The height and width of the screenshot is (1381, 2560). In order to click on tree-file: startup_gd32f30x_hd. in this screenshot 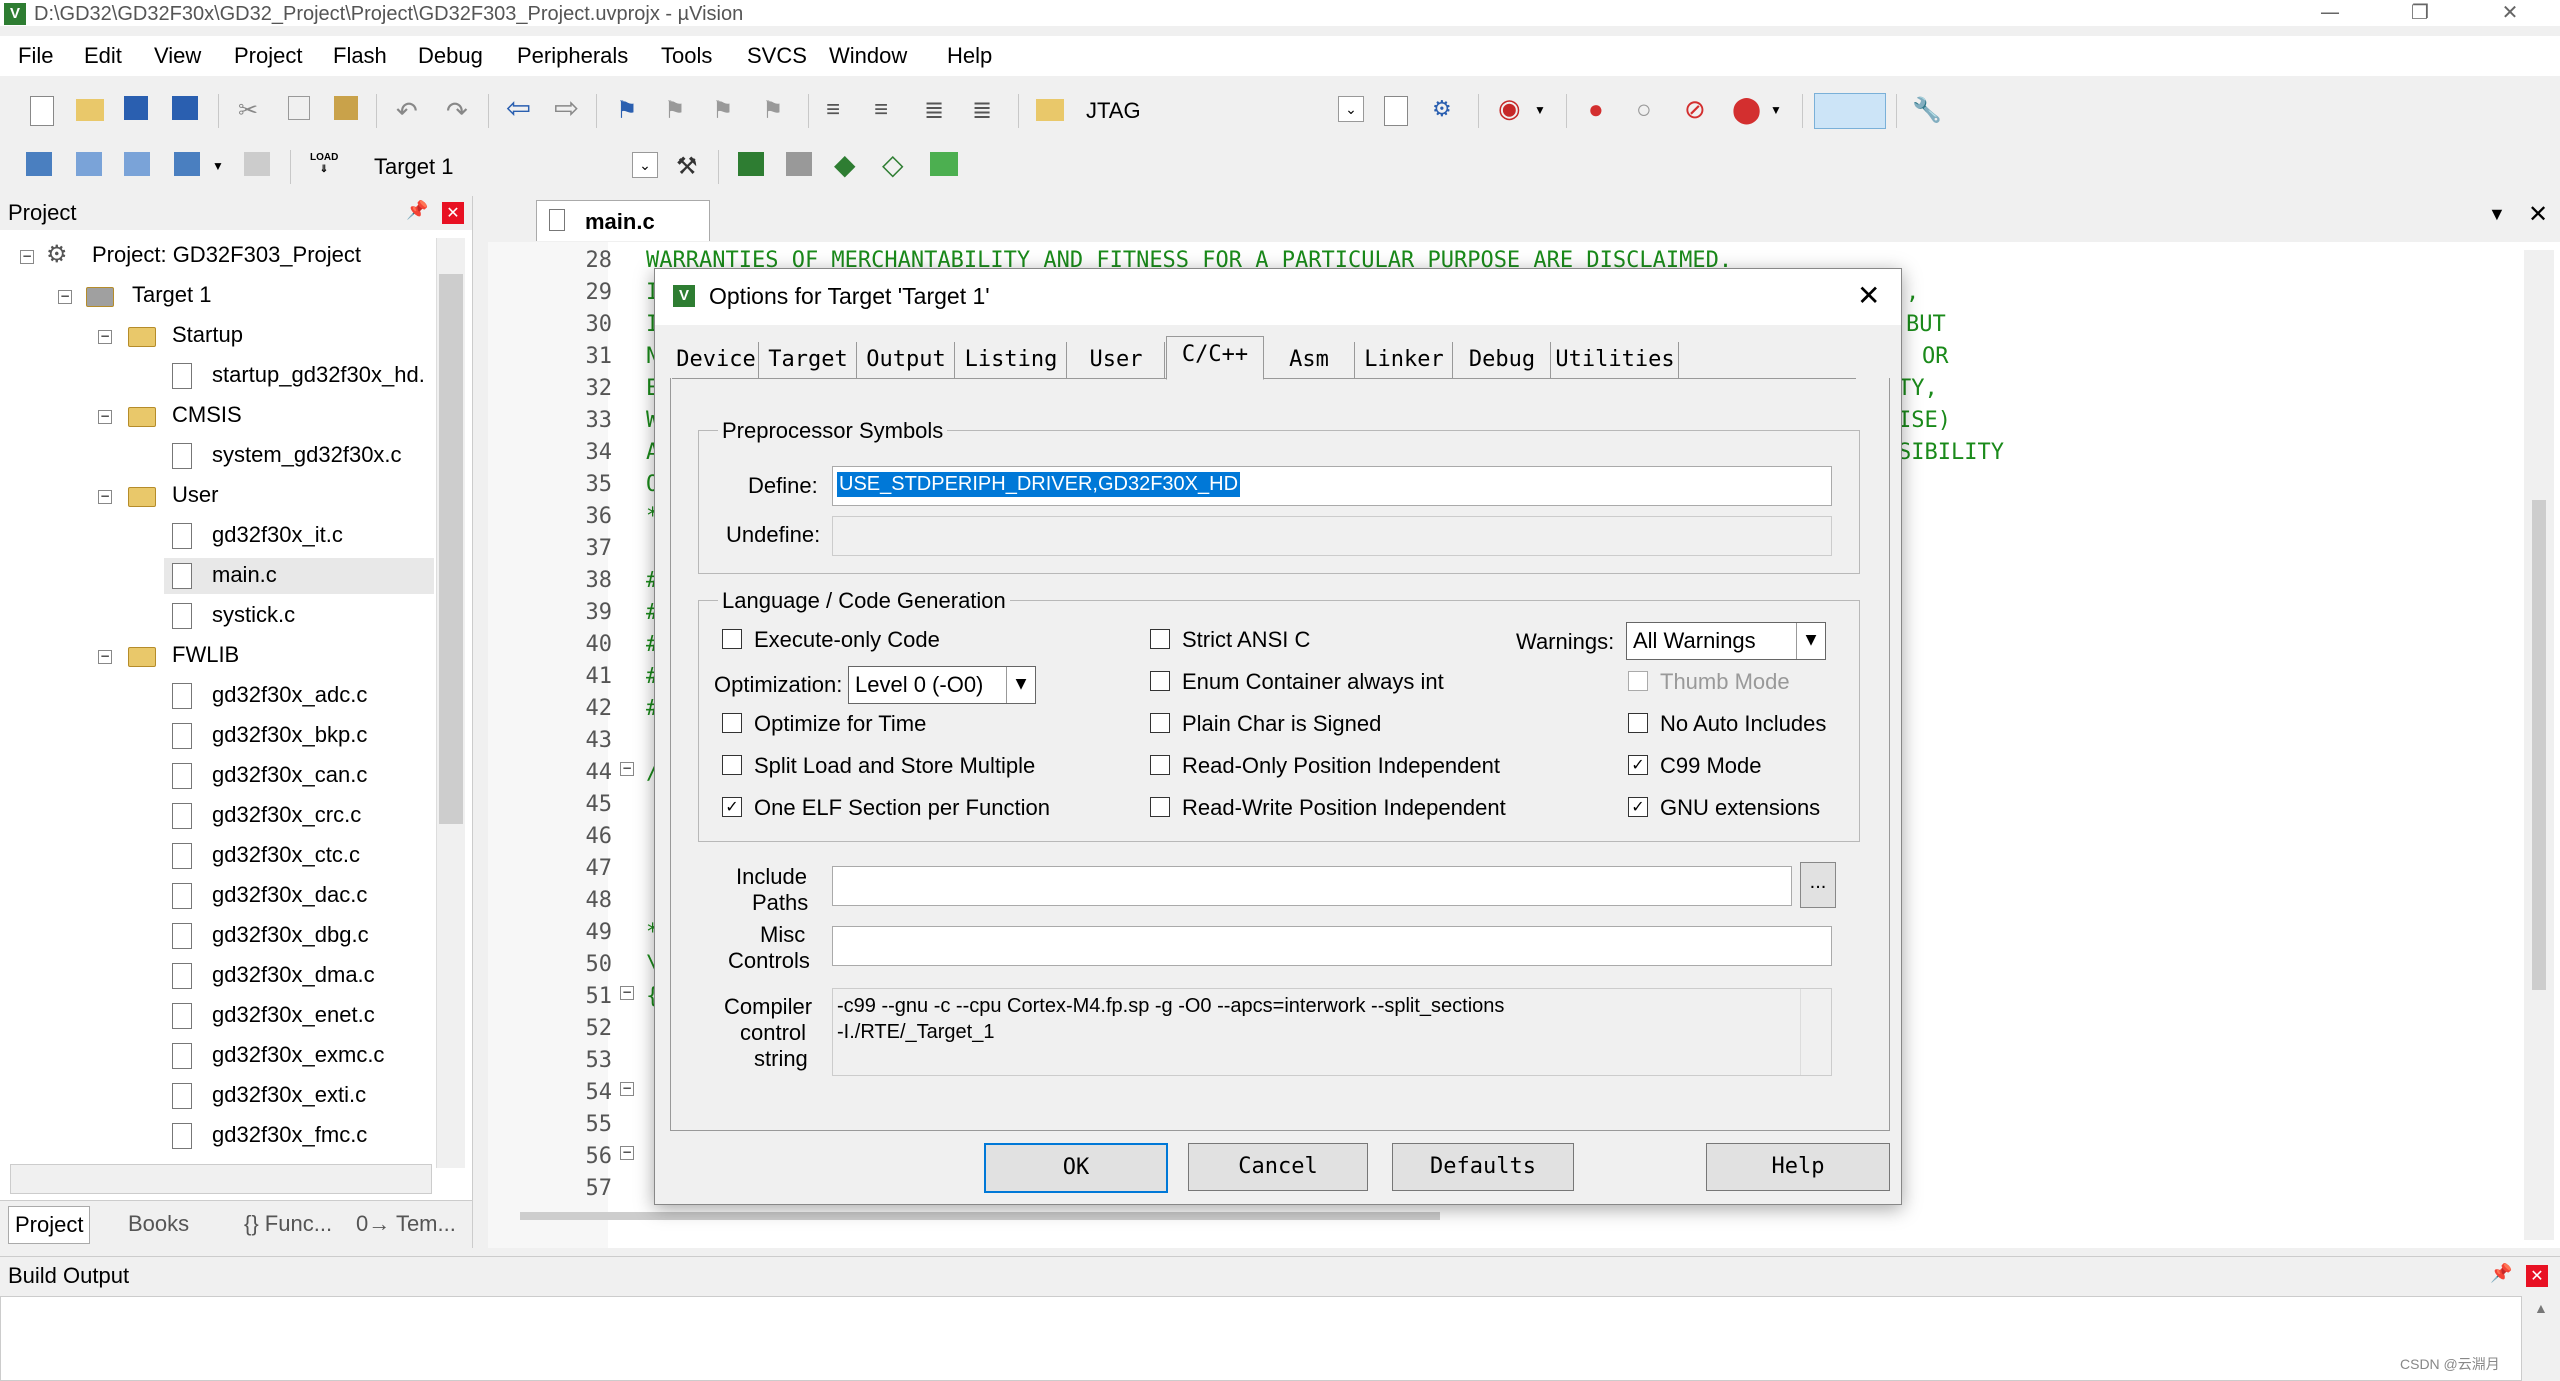, I will do `click(318, 375)`.